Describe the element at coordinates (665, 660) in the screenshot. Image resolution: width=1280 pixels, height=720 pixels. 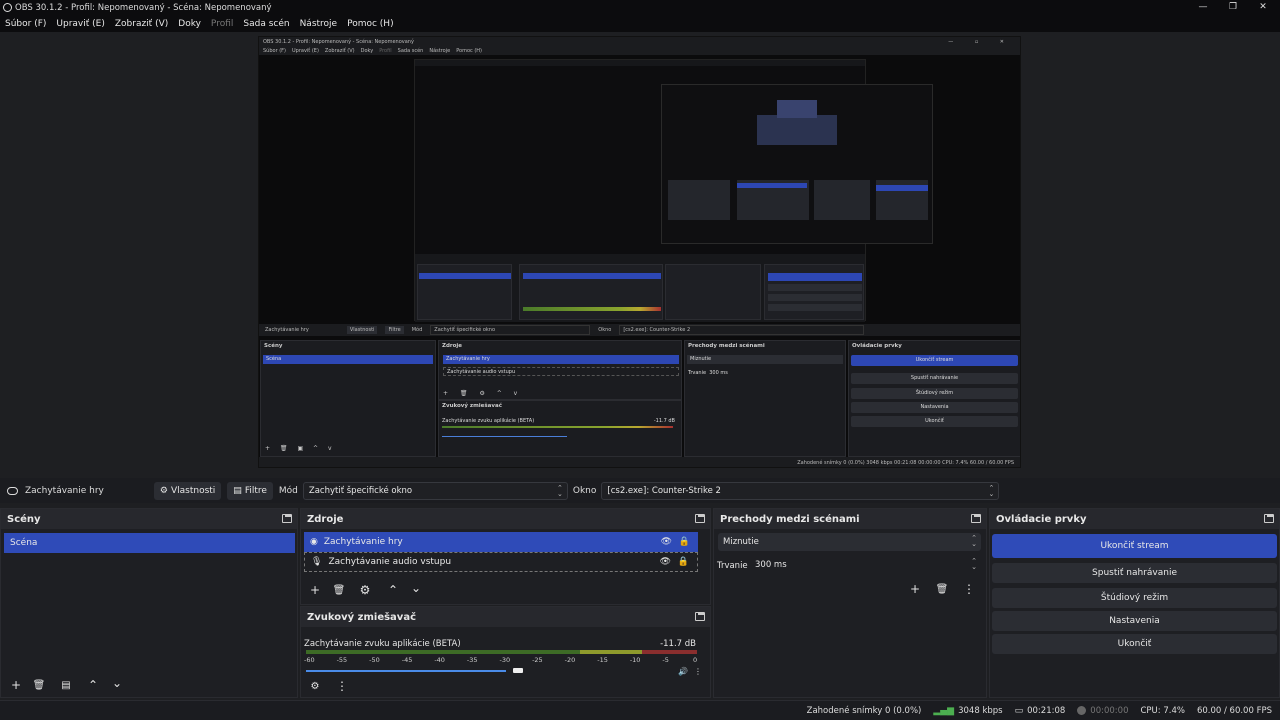
I see `meter-tick-label: -5` at that location.